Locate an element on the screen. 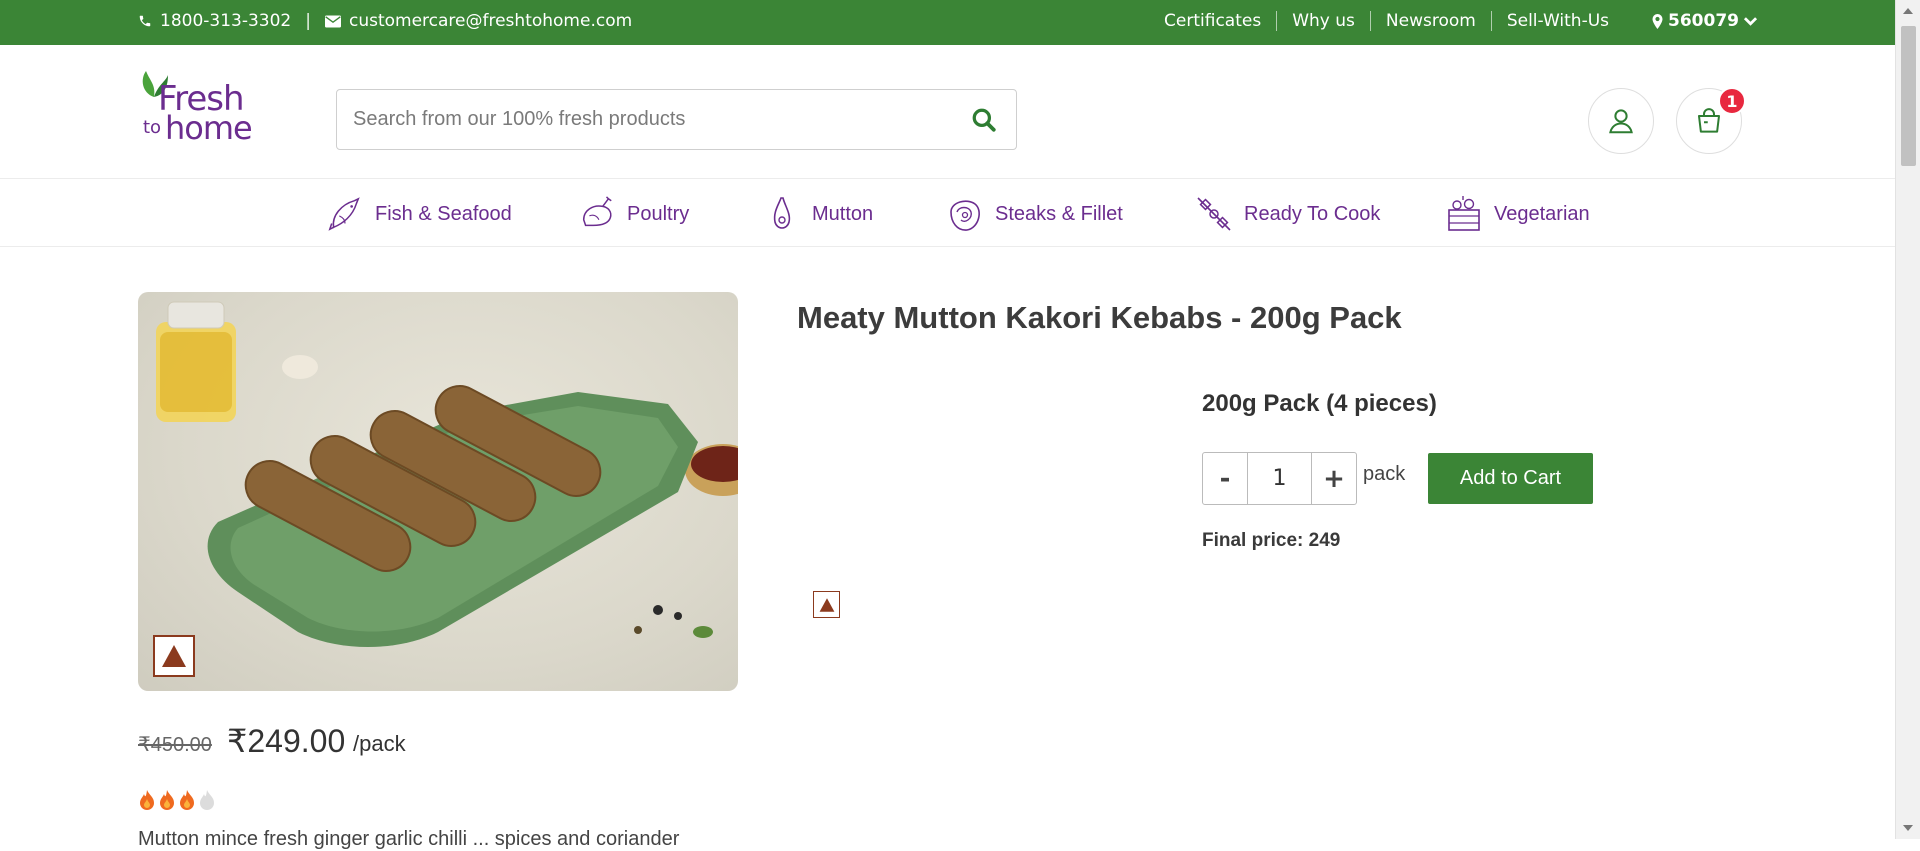  why-us-link: Why us is located at coordinates (1323, 21).